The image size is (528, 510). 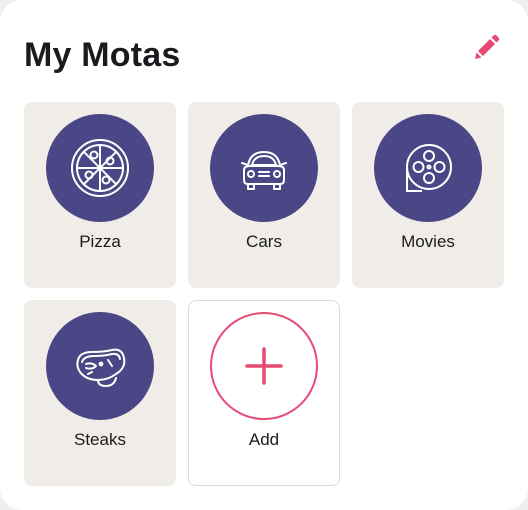 I want to click on tile-cars: Cars, so click(x=264, y=195).